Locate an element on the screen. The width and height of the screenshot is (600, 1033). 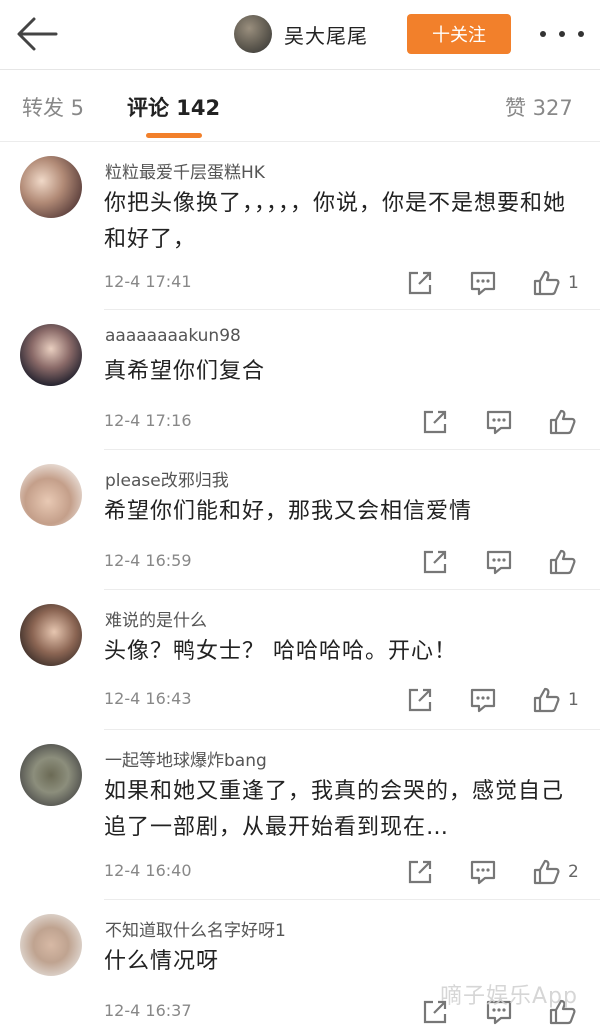
user-name: 吴大尾尾 is located at coordinates (326, 34).